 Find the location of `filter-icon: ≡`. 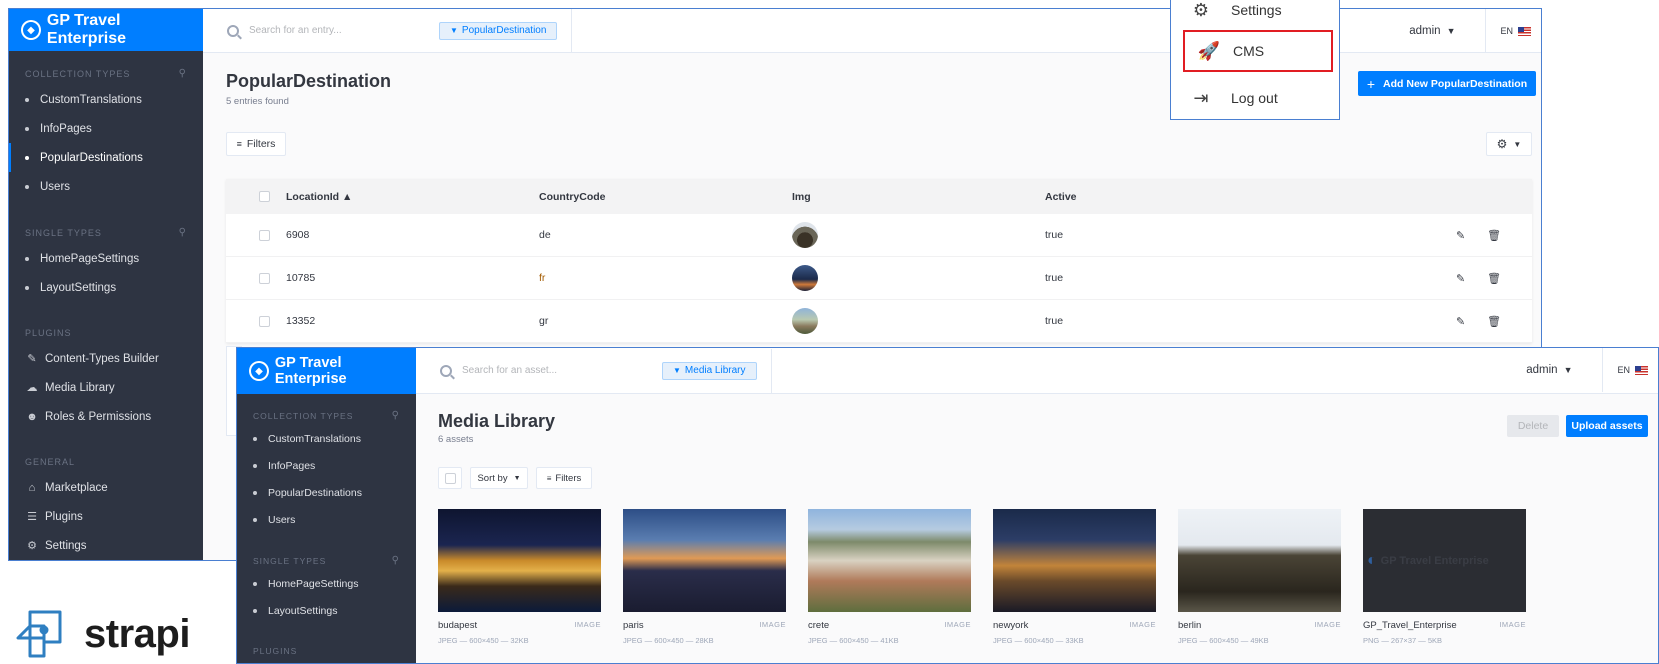

filter-icon: ≡ is located at coordinates (239, 144).